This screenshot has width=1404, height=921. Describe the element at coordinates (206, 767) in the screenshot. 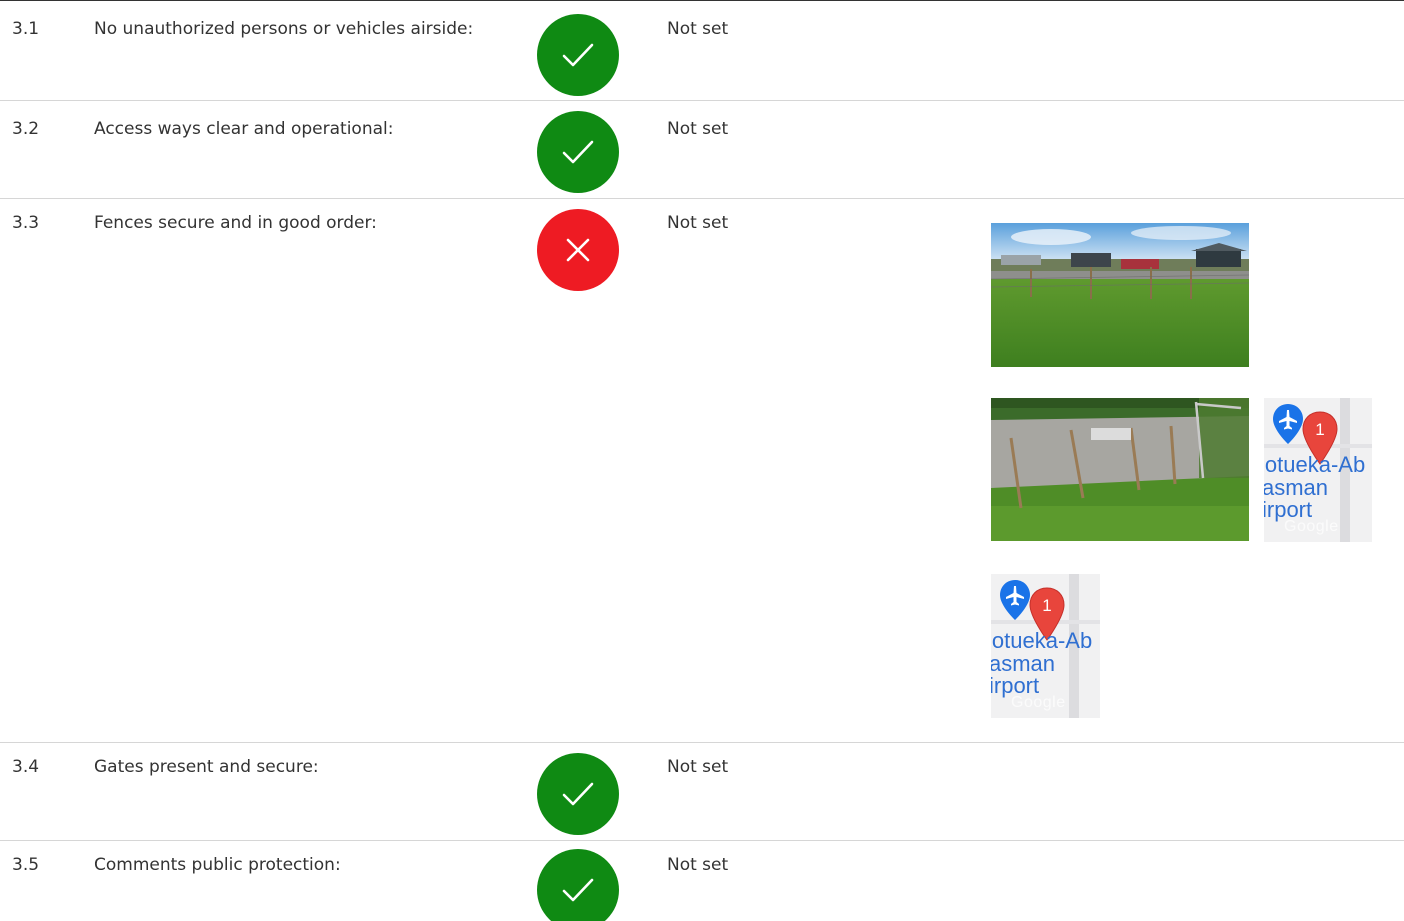

I see `item-label: Gates present and secure:` at that location.